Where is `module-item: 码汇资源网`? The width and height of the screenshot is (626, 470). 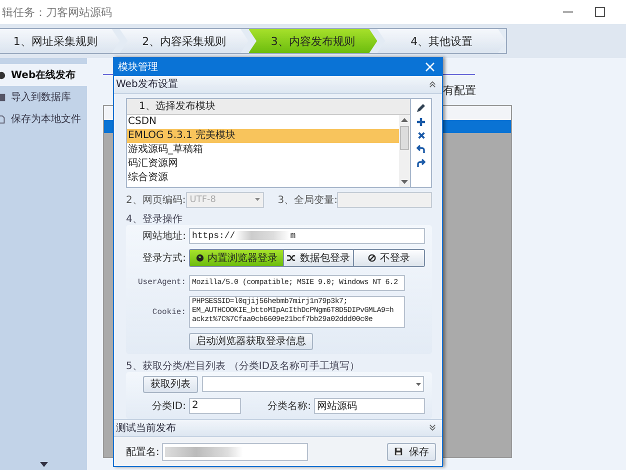
module-item: 码汇资源网 is located at coordinates (263, 163).